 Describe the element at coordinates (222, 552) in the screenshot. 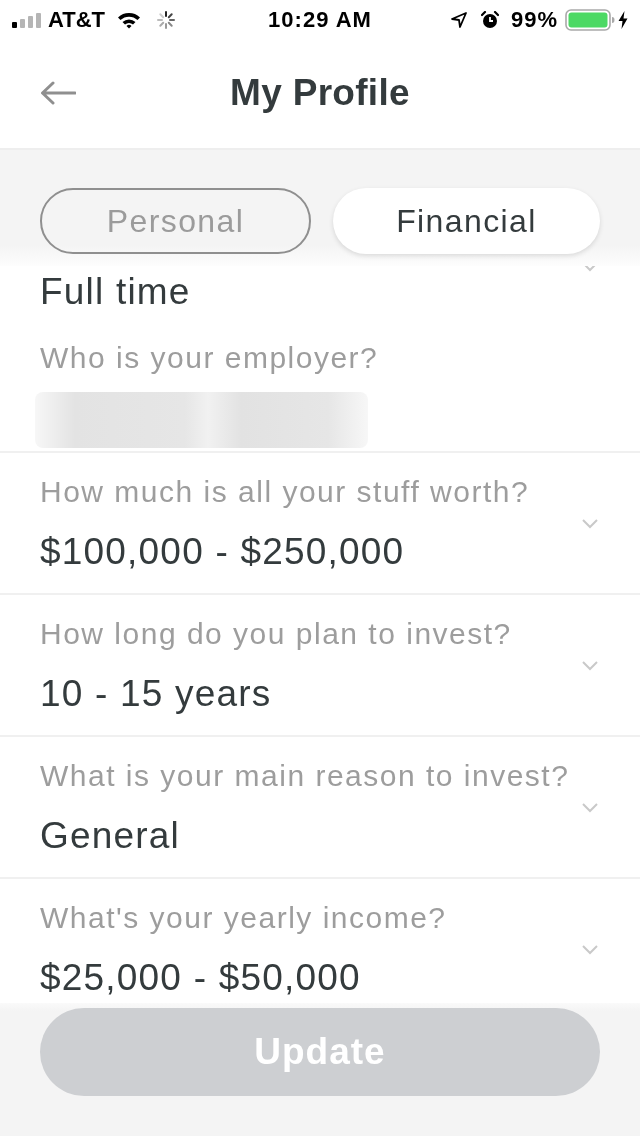

I see `select-value: $100,000 - $250,000` at that location.